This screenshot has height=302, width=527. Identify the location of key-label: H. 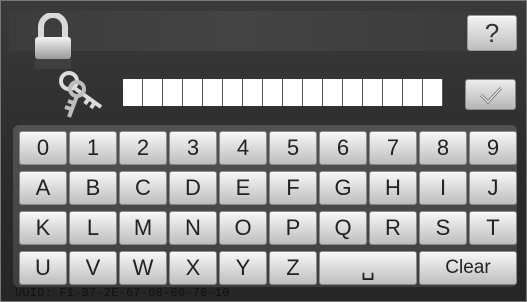
(393, 187).